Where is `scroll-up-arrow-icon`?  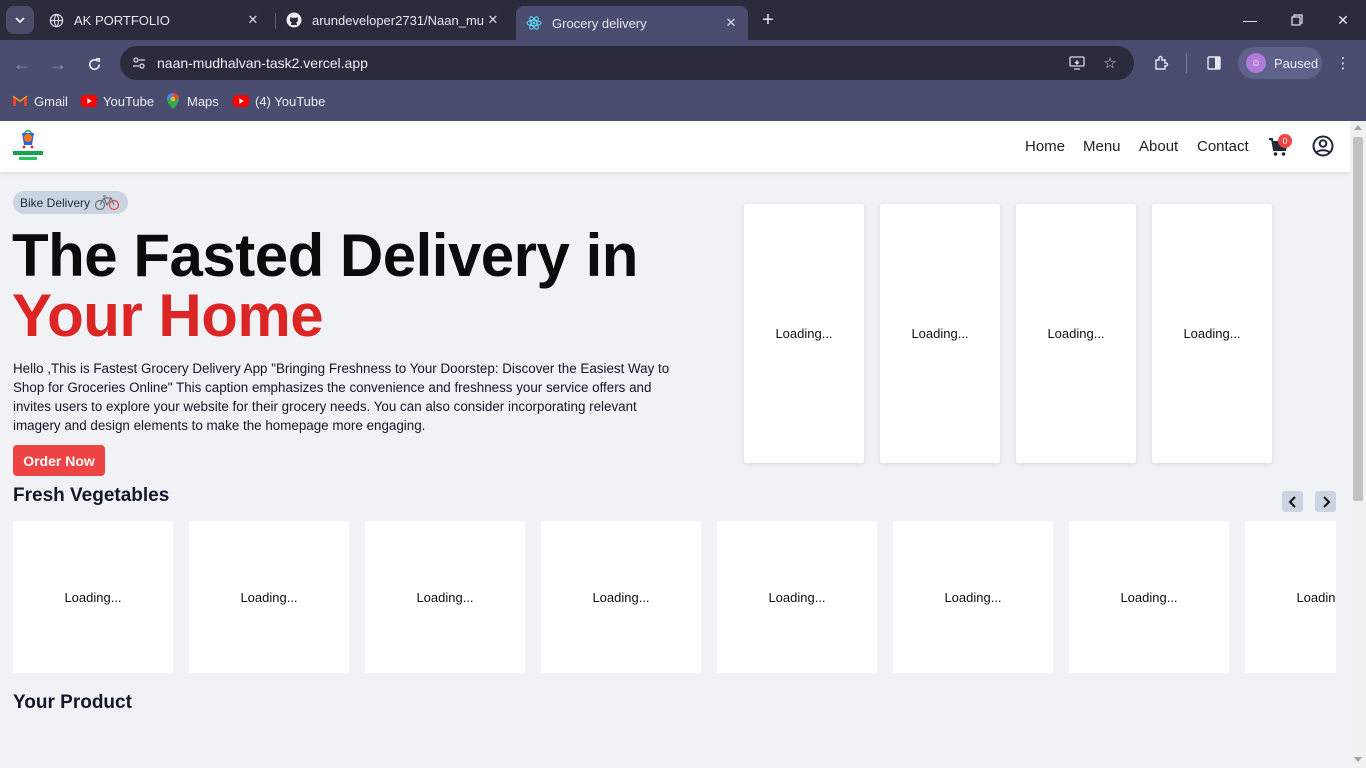 scroll-up-arrow-icon is located at coordinates (1358, 127).